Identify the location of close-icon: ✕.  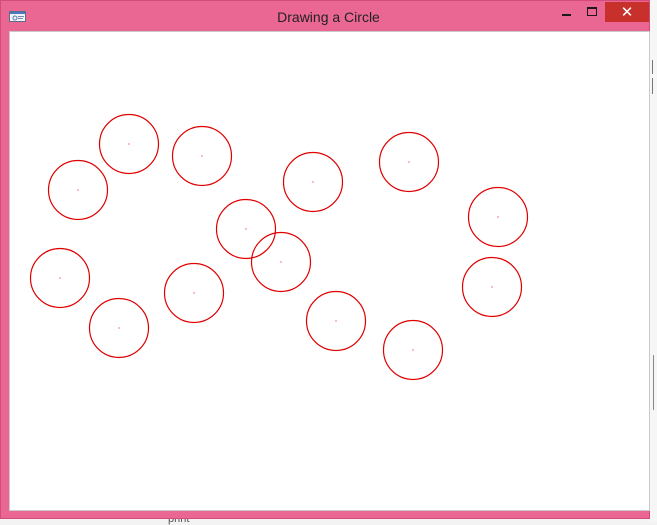
(627, 12).